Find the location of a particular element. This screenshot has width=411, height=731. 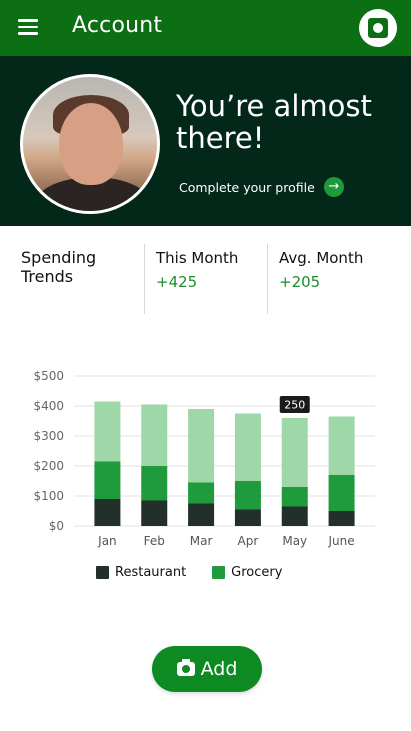

legend-swatch-grocery is located at coordinates (219, 572).